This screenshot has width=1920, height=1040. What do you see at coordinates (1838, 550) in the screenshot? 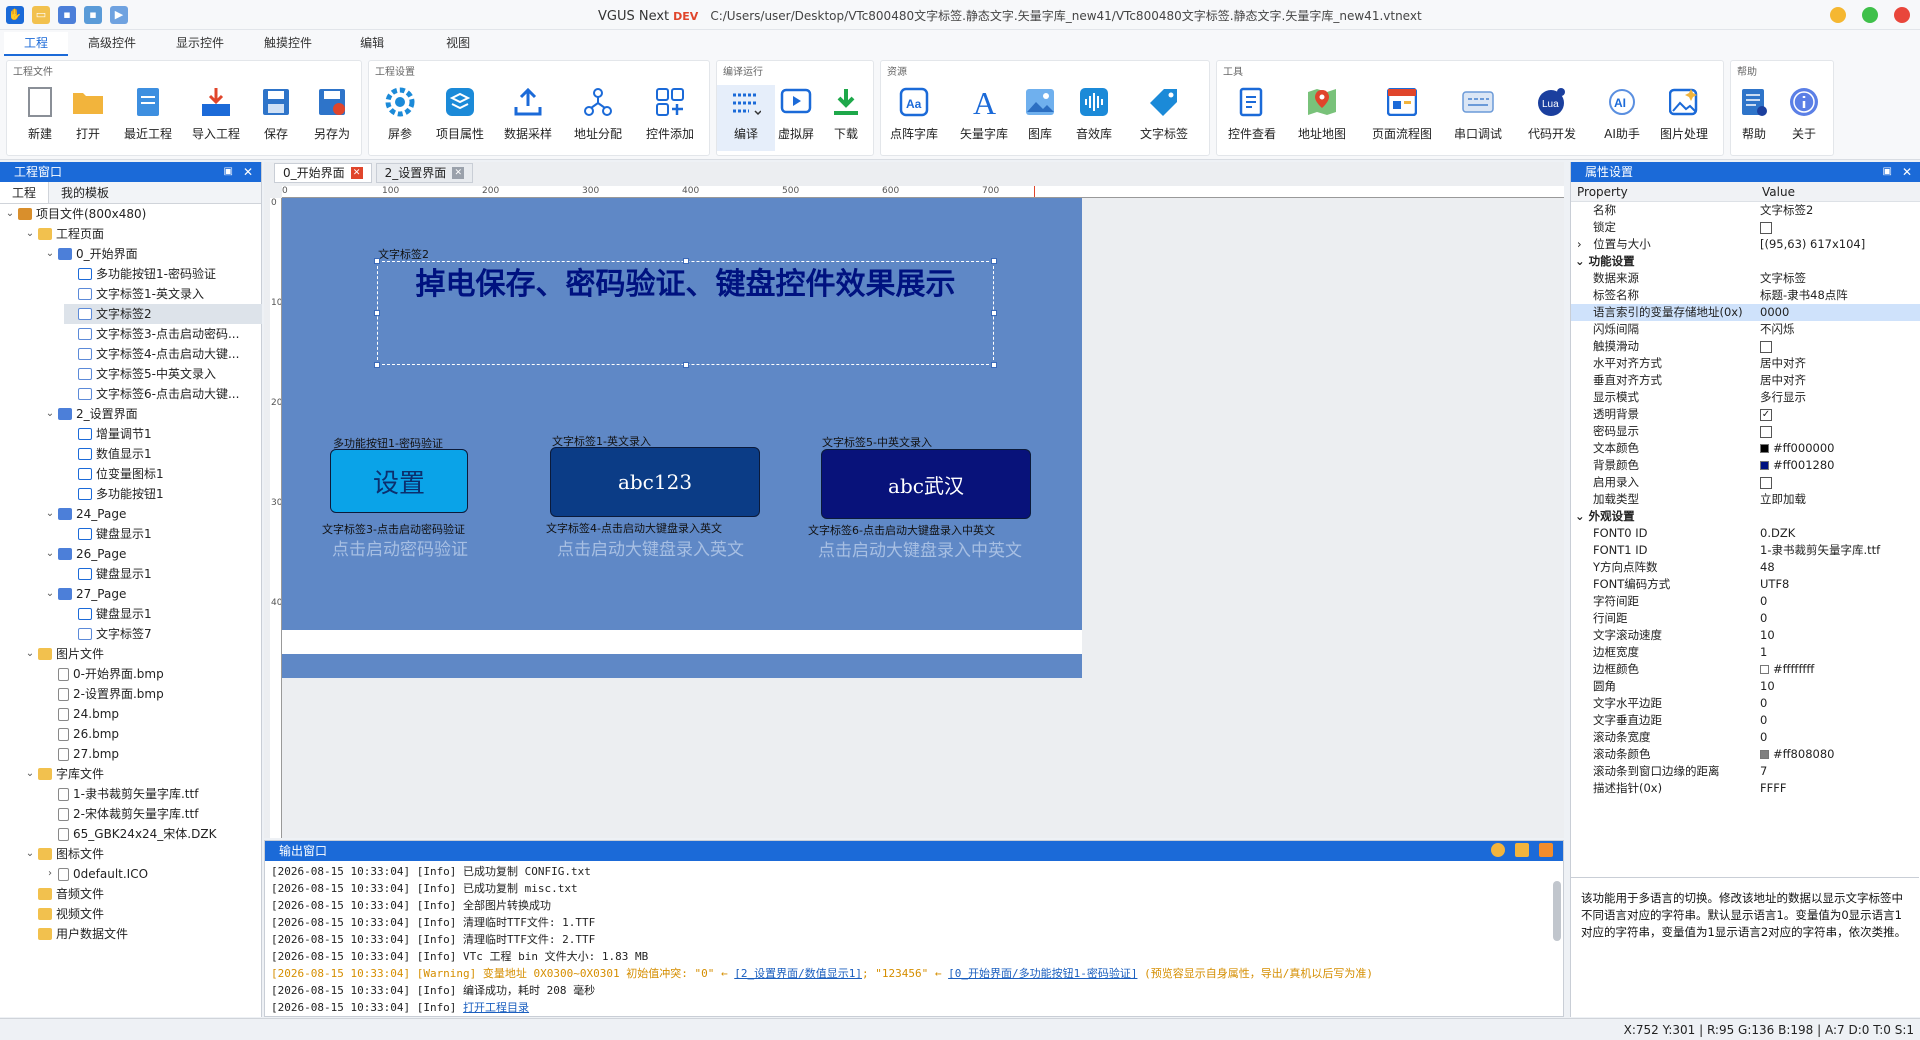
I see `property-value: 1-隶书裁剪矢量字库.ttf` at bounding box center [1838, 550].